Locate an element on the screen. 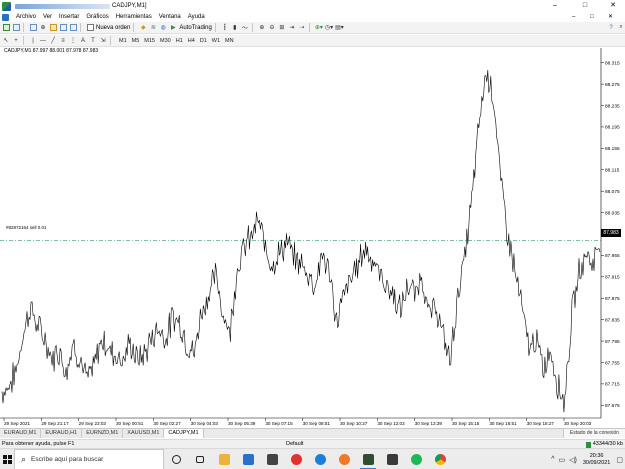 The width and height of the screenshot is (625, 469). menu-graficos: Gráficos is located at coordinates (97, 17).